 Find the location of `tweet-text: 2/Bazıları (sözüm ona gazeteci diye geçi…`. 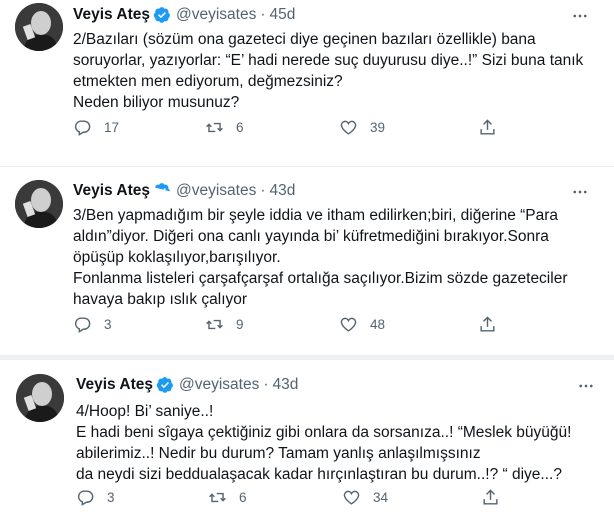

tweet-text: 2/Bazıları (sözüm ona gazeteci diye geçi… is located at coordinates (328, 71).